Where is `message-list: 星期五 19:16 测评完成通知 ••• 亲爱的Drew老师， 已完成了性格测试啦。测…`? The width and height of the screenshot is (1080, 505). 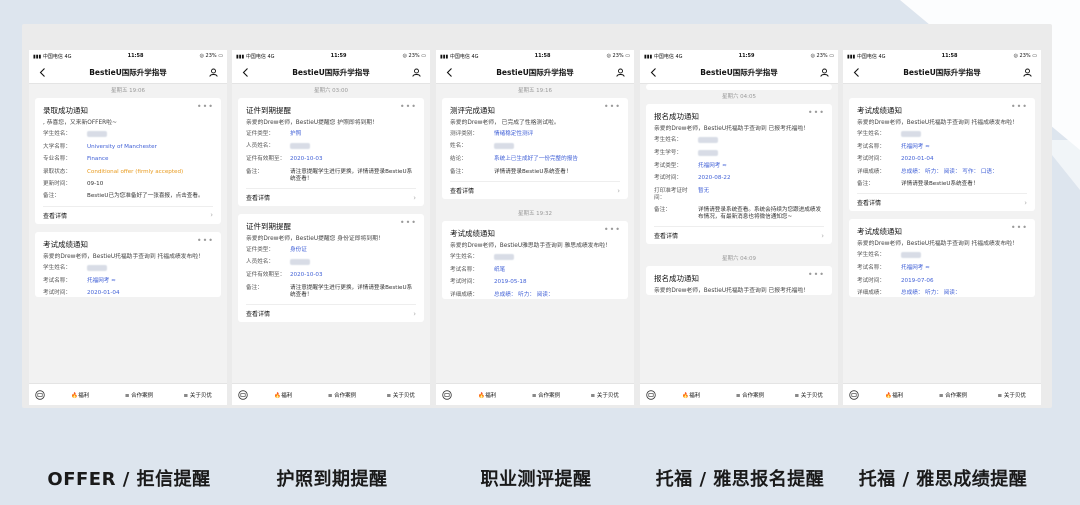 message-list: 星期五 19:16 测评完成通知 ••• 亲爱的Drew老师， 已完成了性格测试啦。测… is located at coordinates (535, 233).